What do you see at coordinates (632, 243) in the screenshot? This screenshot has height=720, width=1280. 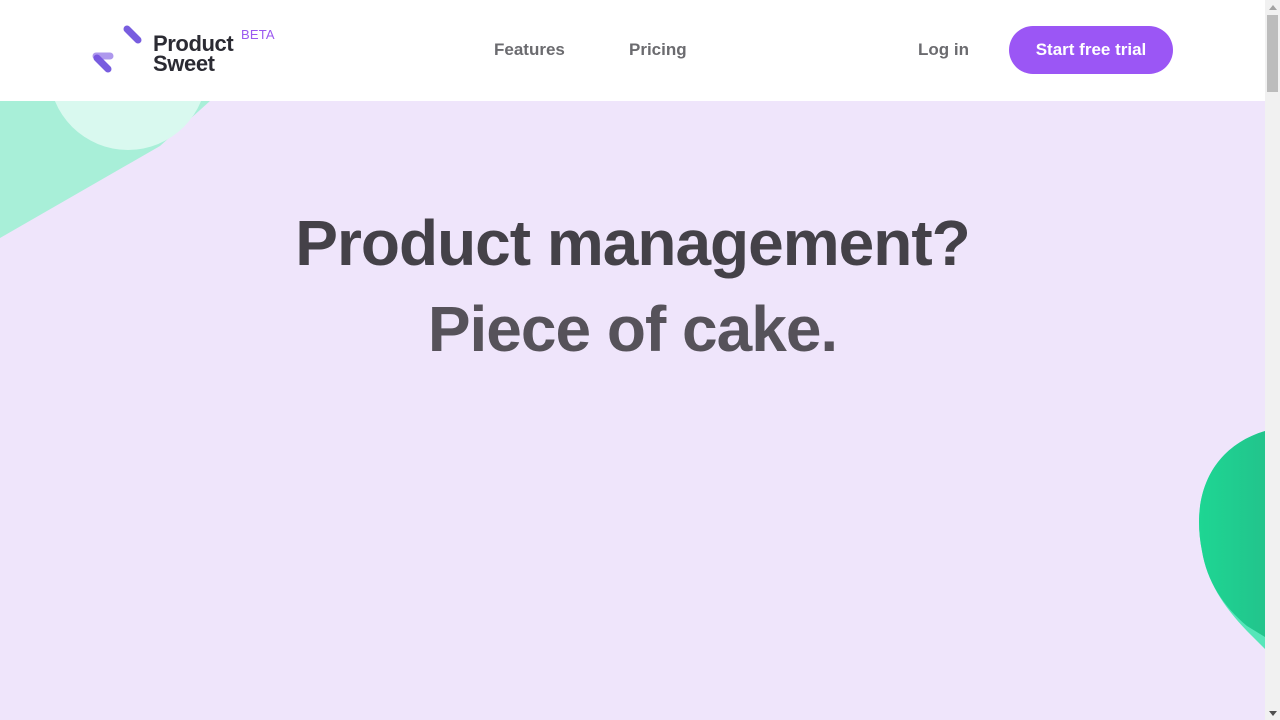 I see `hero-headline-line1: Product management?` at bounding box center [632, 243].